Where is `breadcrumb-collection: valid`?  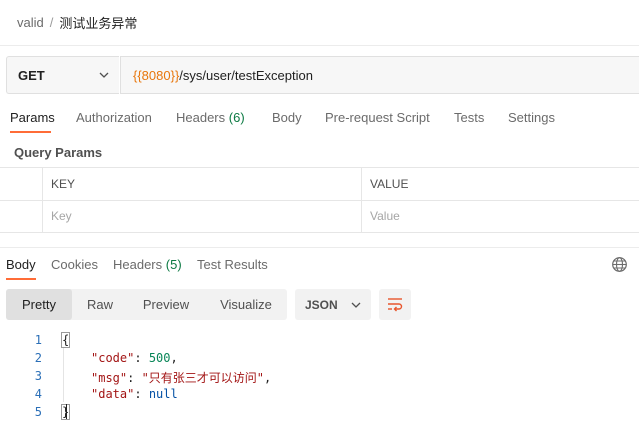
breadcrumb-collection: valid is located at coordinates (30, 22).